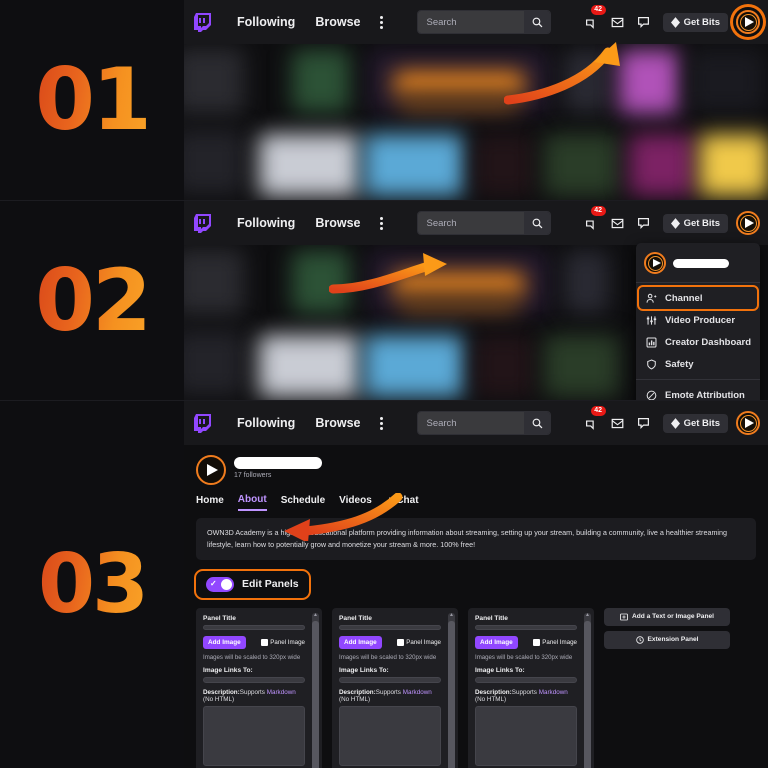 The image size is (768, 768). Describe the element at coordinates (266, 423) in the screenshot. I see `nav-following-03: Following` at that location.